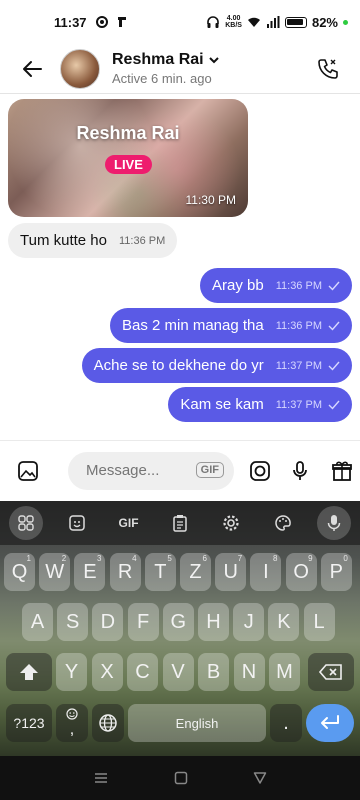  I want to click on keyboard-settings-button, so click(231, 523).